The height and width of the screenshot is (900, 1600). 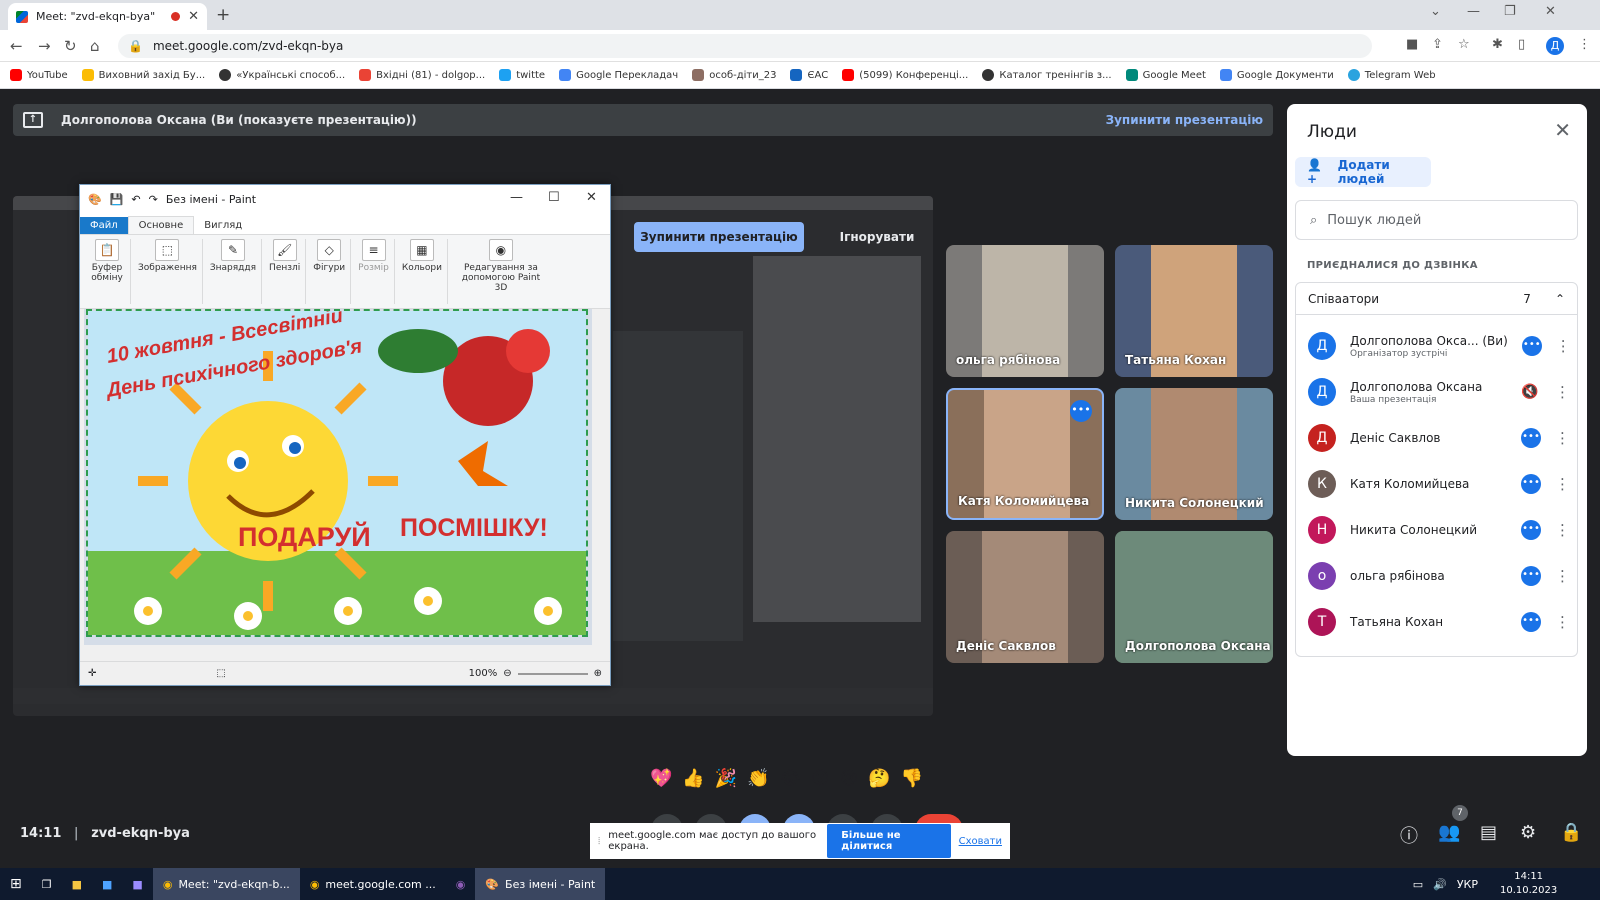 What do you see at coordinates (1194, 311) in the screenshot?
I see `participant-tile: Татьяна Кохан` at bounding box center [1194, 311].